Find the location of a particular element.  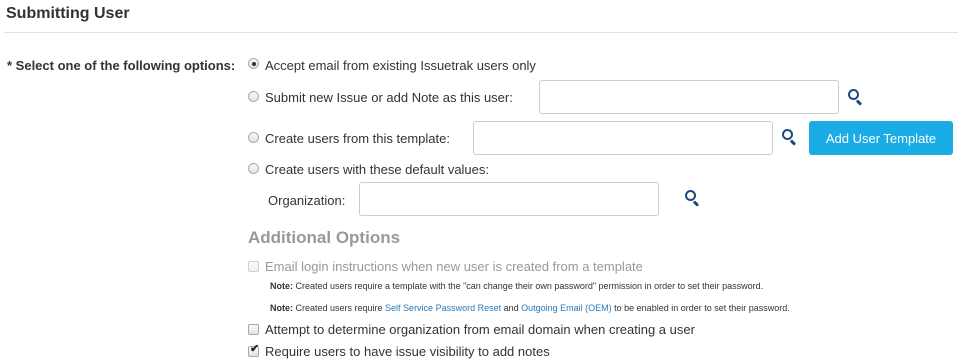

checkbox-require-visibility: ✔ is located at coordinates (254, 350).